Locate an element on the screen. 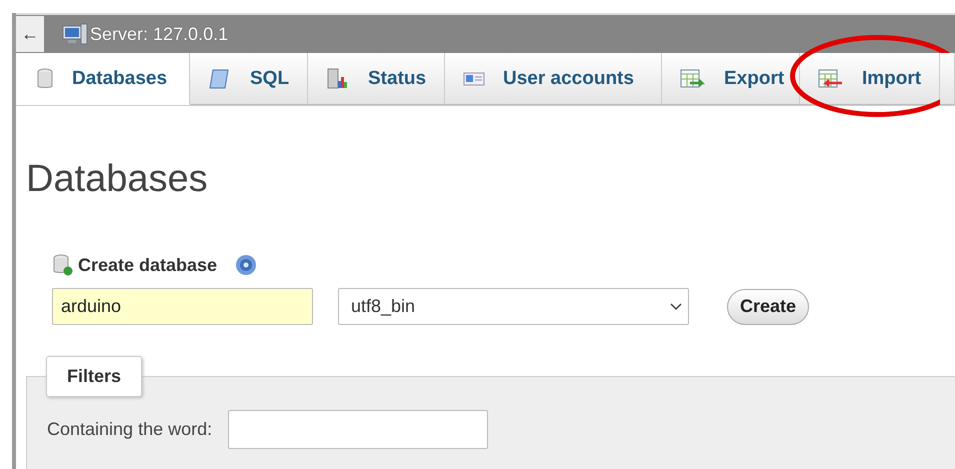  database-name-field: arduino is located at coordinates (182, 306).